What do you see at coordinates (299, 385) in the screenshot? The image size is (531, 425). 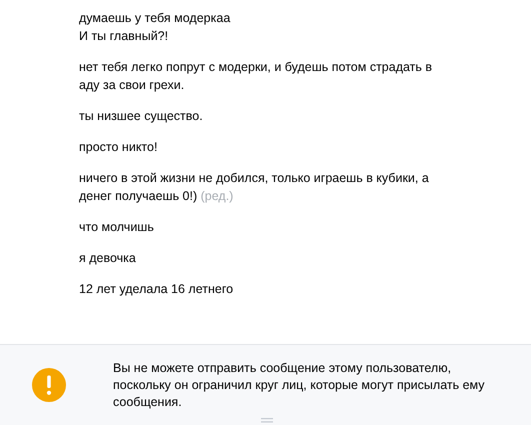 I see `notice-text: Вы не можете отправить сообщение этому пользователю, поскольку он ограничил круг лиц, которые могут присылать ему сообщения.` at bounding box center [299, 385].